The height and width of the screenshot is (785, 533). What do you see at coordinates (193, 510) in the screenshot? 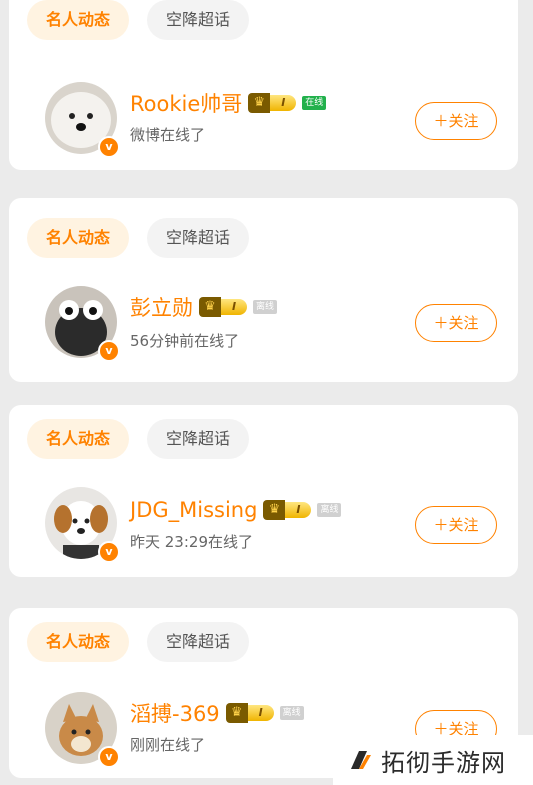
I see `user-name: JDG_Missing` at bounding box center [193, 510].